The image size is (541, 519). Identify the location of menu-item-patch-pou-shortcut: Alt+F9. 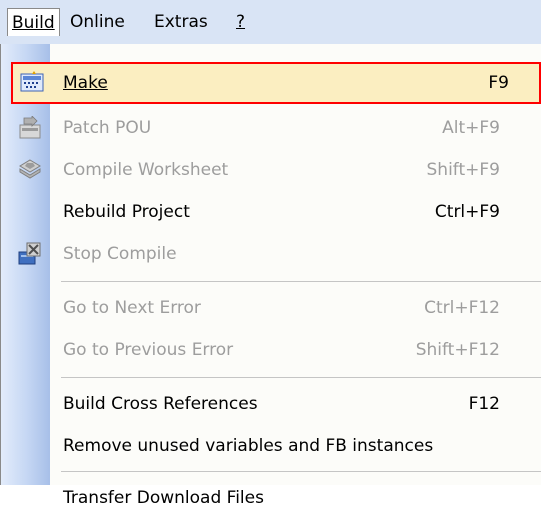
(471, 128).